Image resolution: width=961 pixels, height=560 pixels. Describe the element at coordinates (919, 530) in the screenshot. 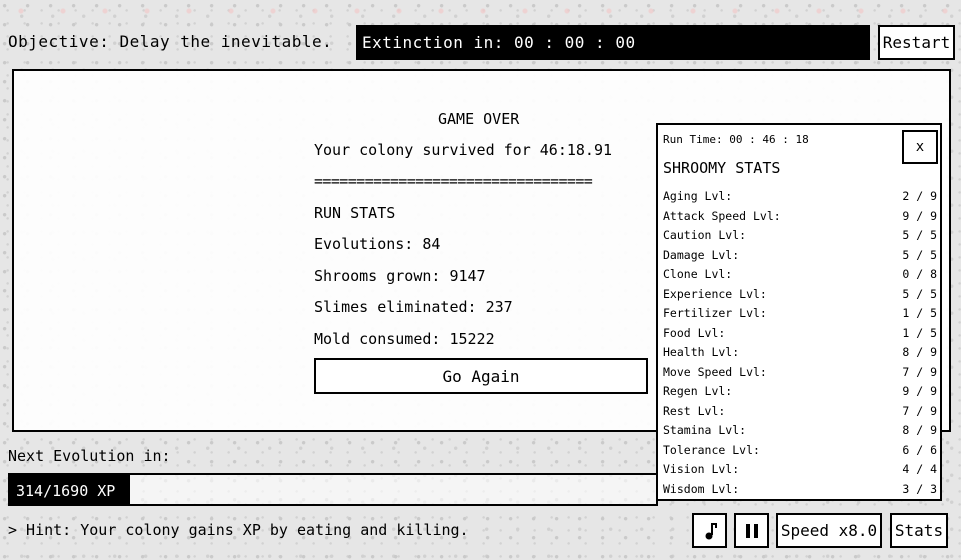

I see `stats-button: Stats` at that location.